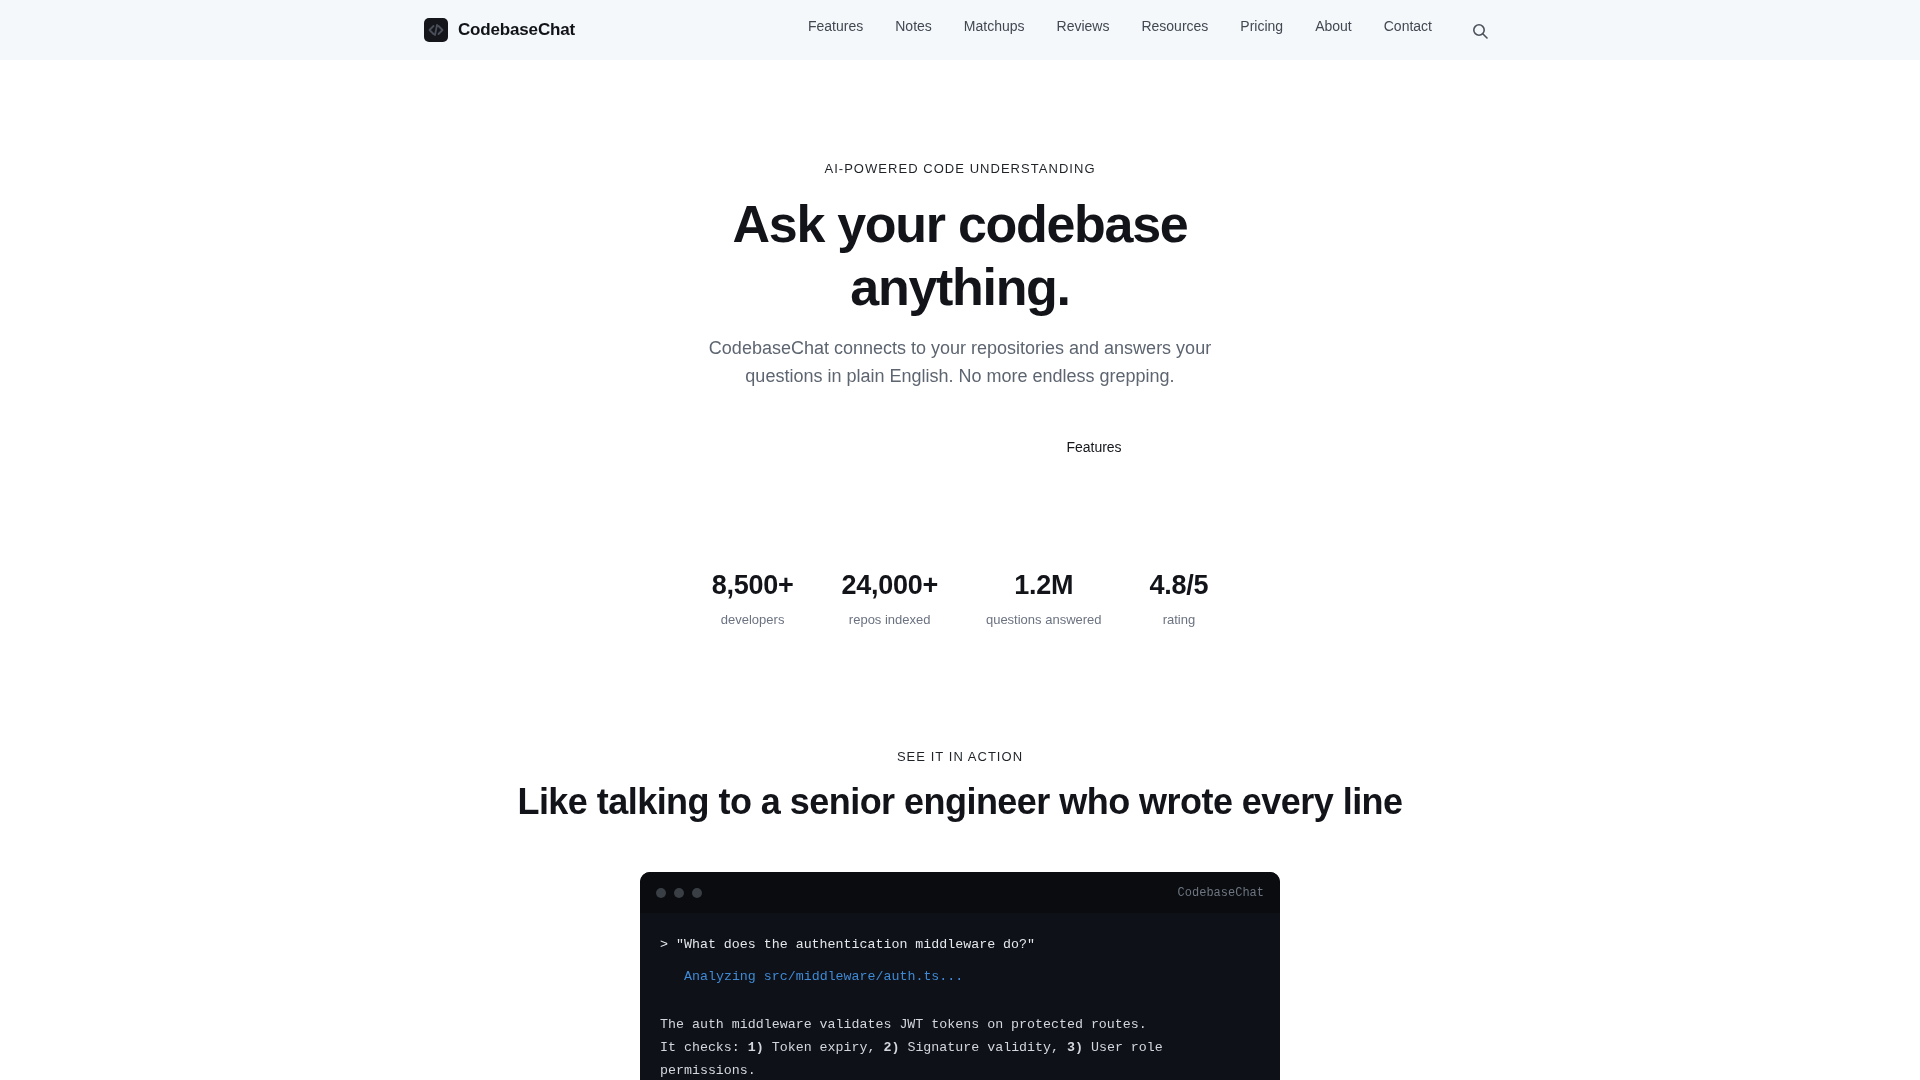 The image size is (1920, 1080). What do you see at coordinates (1407, 25) in the screenshot?
I see `nav-link: Contact` at bounding box center [1407, 25].